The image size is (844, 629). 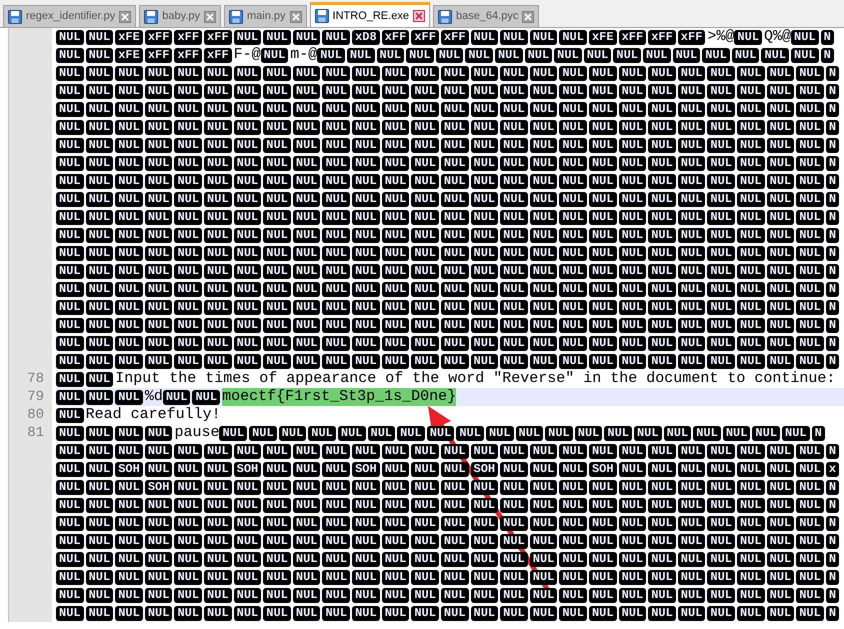 I want to click on file-tab: INTRO_RE.exe, so click(x=370, y=14).